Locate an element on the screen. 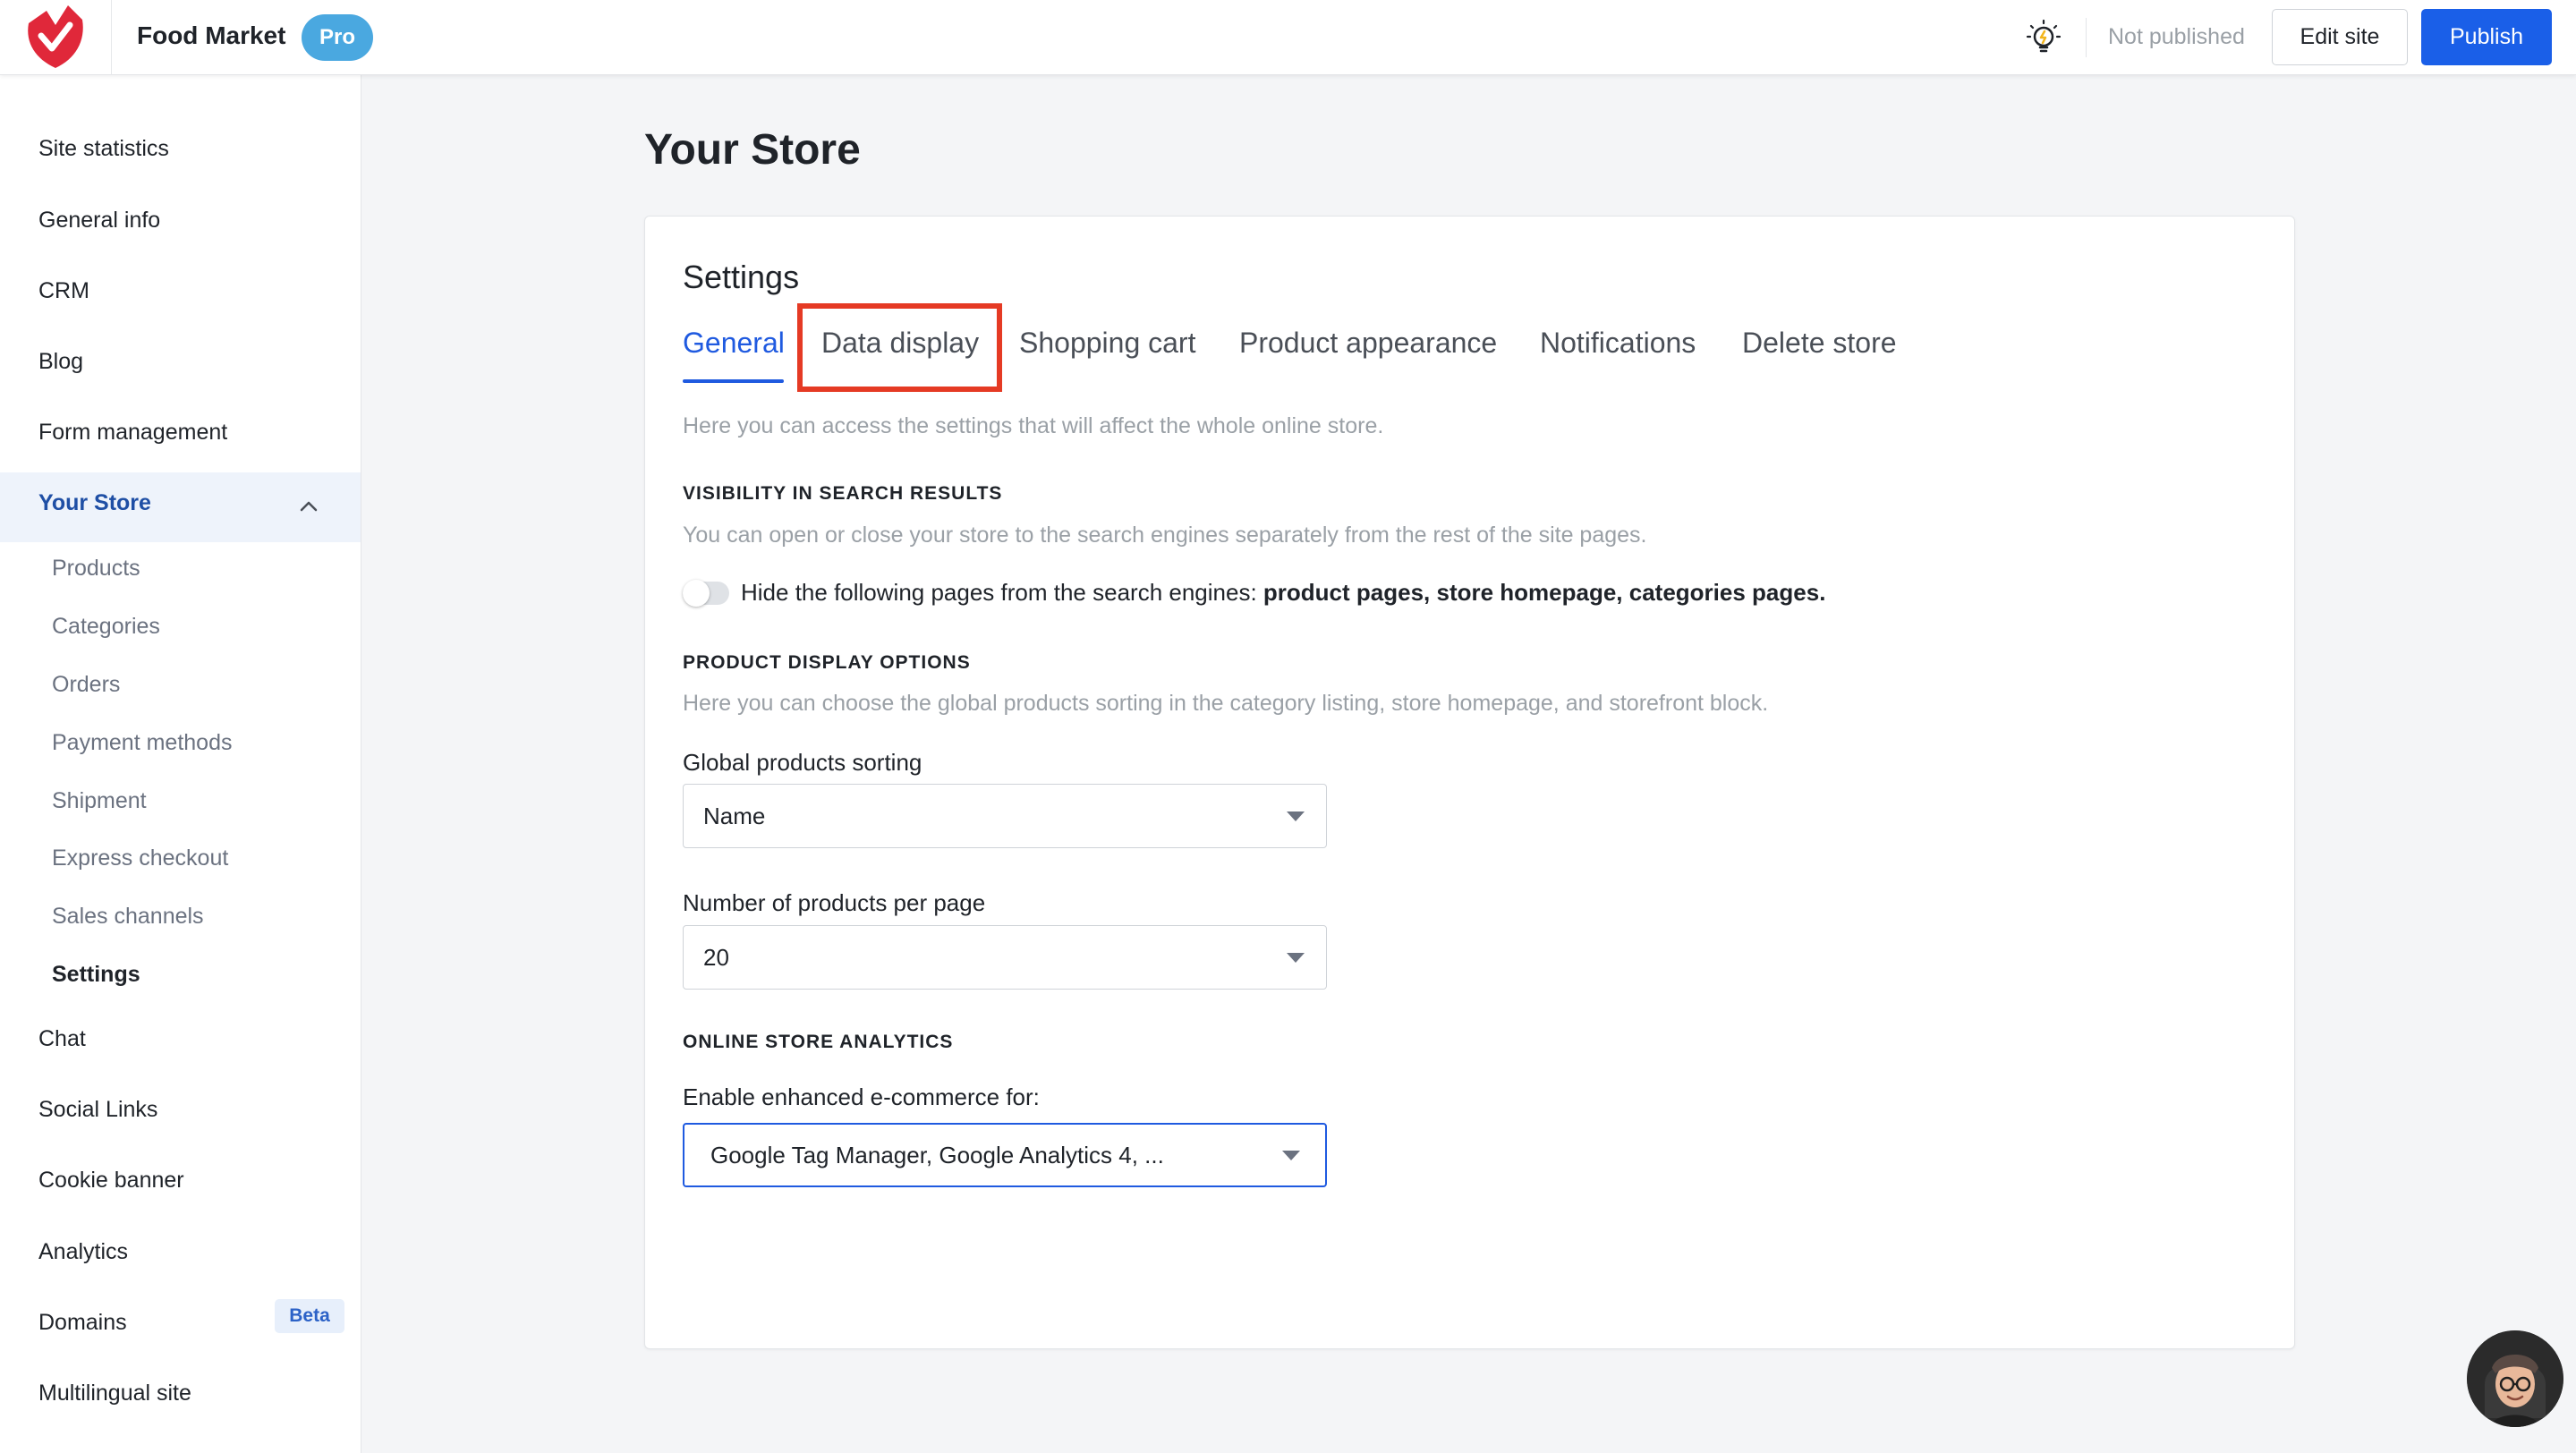 The image size is (2576, 1453). tab-product-appearance: Product appearance is located at coordinates (1368, 343).